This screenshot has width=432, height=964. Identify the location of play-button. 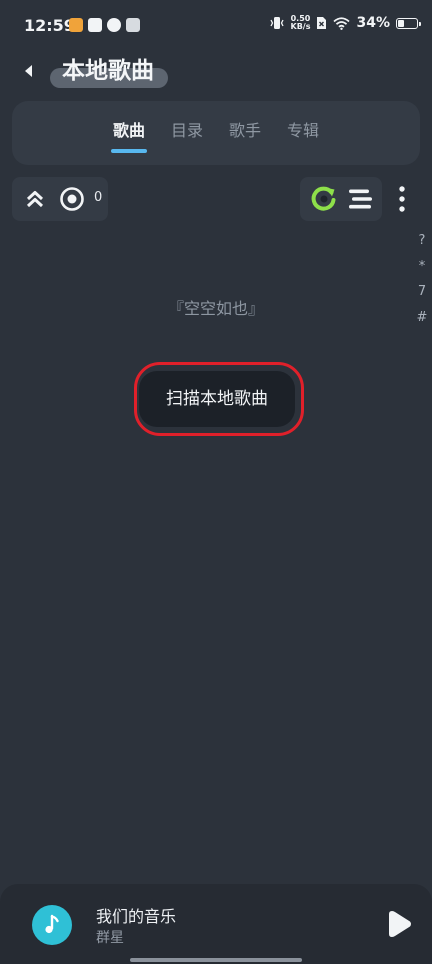
(400, 924).